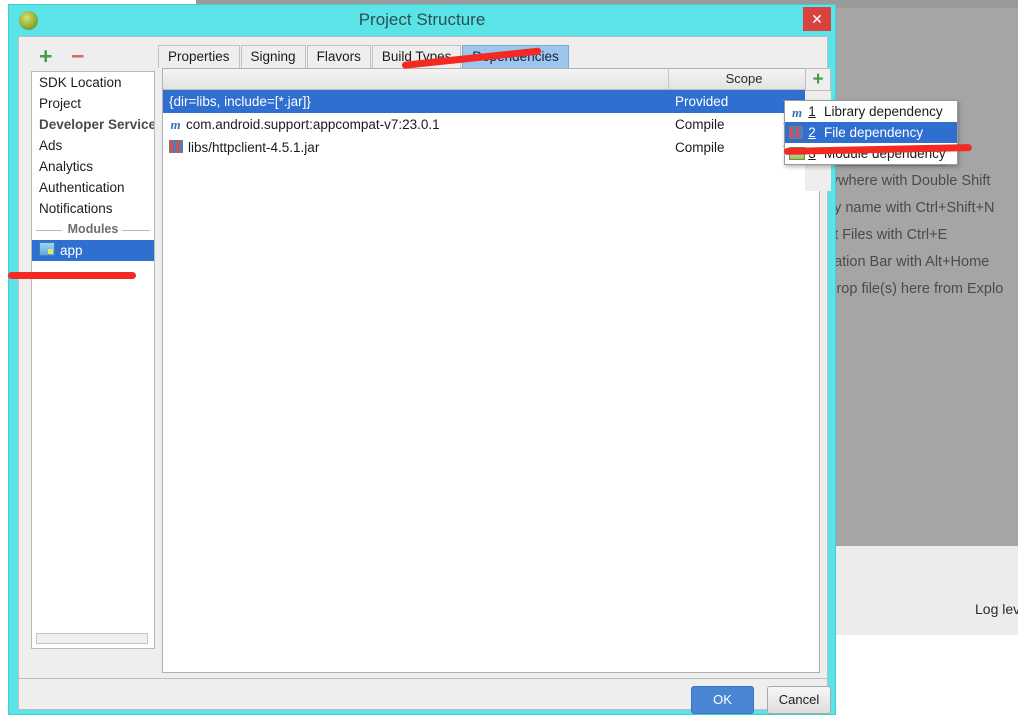 The width and height of the screenshot is (1018, 727). Describe the element at coordinates (92, 638) in the screenshot. I see `sidebar-horizontal-scrollbar` at that location.